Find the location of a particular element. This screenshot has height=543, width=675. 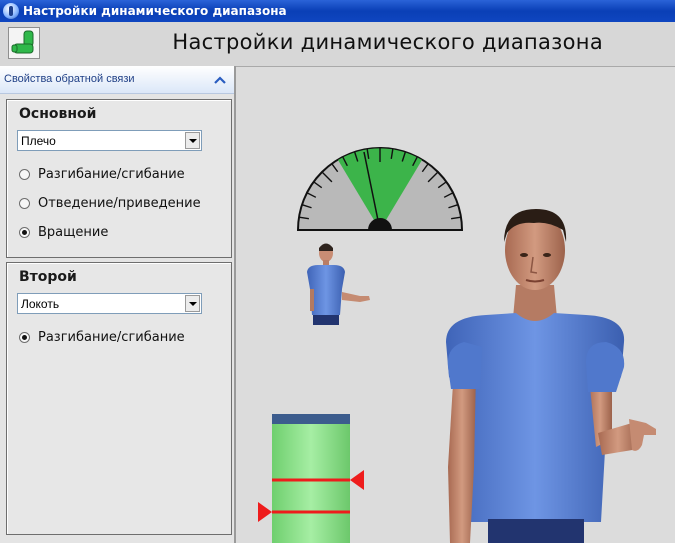

panel-header: Свойства обратной связи is located at coordinates (117, 80).